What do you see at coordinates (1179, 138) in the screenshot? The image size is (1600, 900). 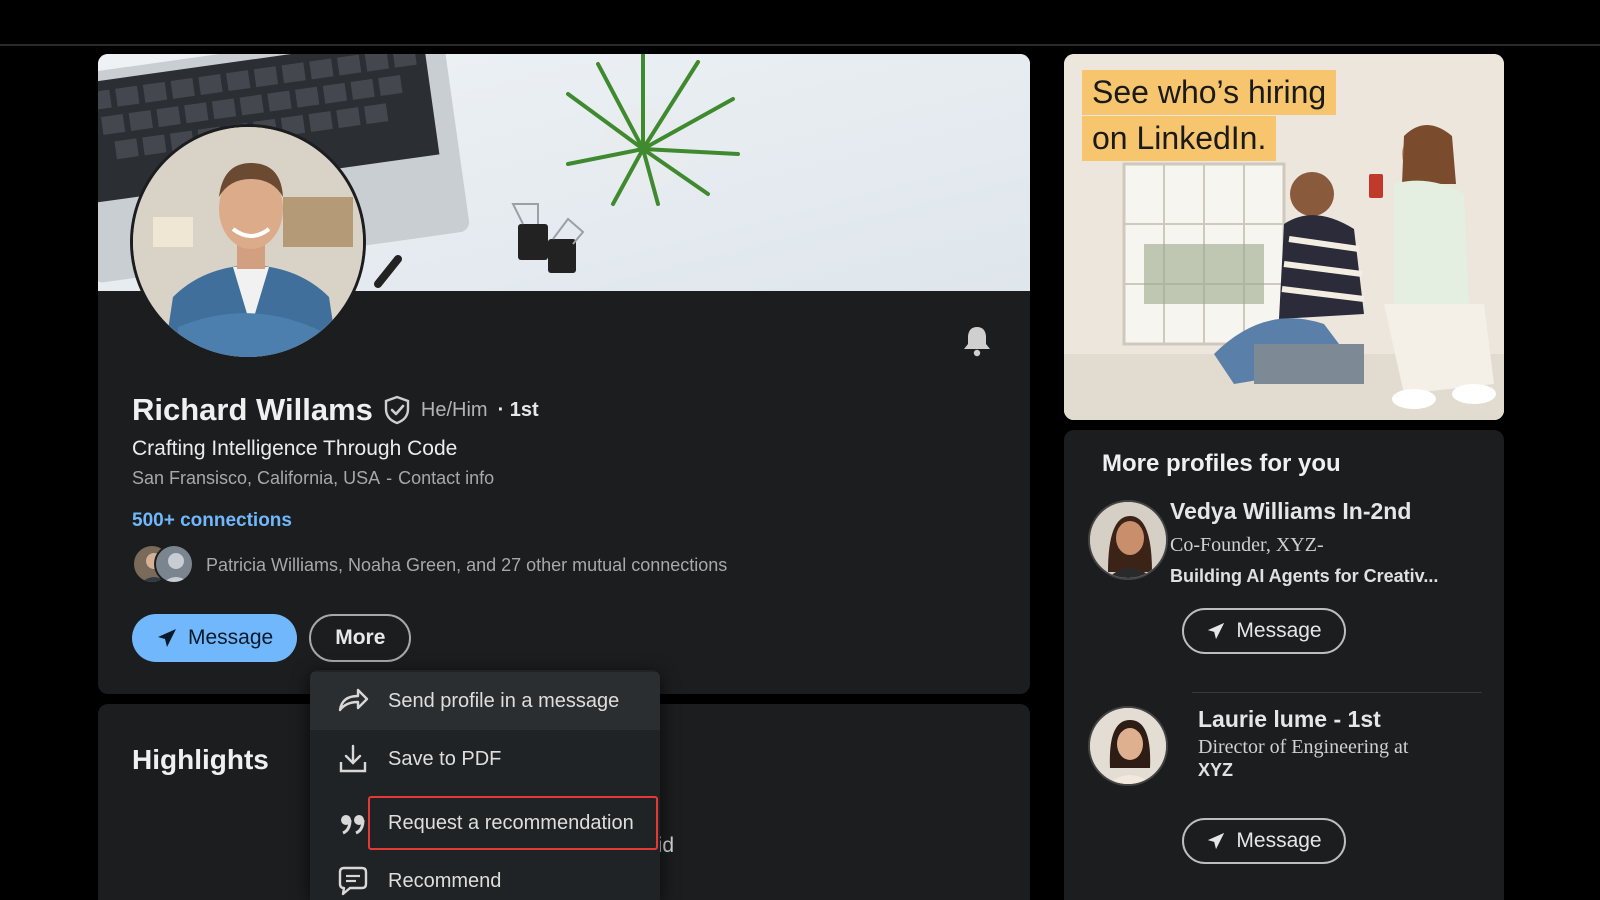 I see `ad-headline-line2: on LinkedIn.` at bounding box center [1179, 138].